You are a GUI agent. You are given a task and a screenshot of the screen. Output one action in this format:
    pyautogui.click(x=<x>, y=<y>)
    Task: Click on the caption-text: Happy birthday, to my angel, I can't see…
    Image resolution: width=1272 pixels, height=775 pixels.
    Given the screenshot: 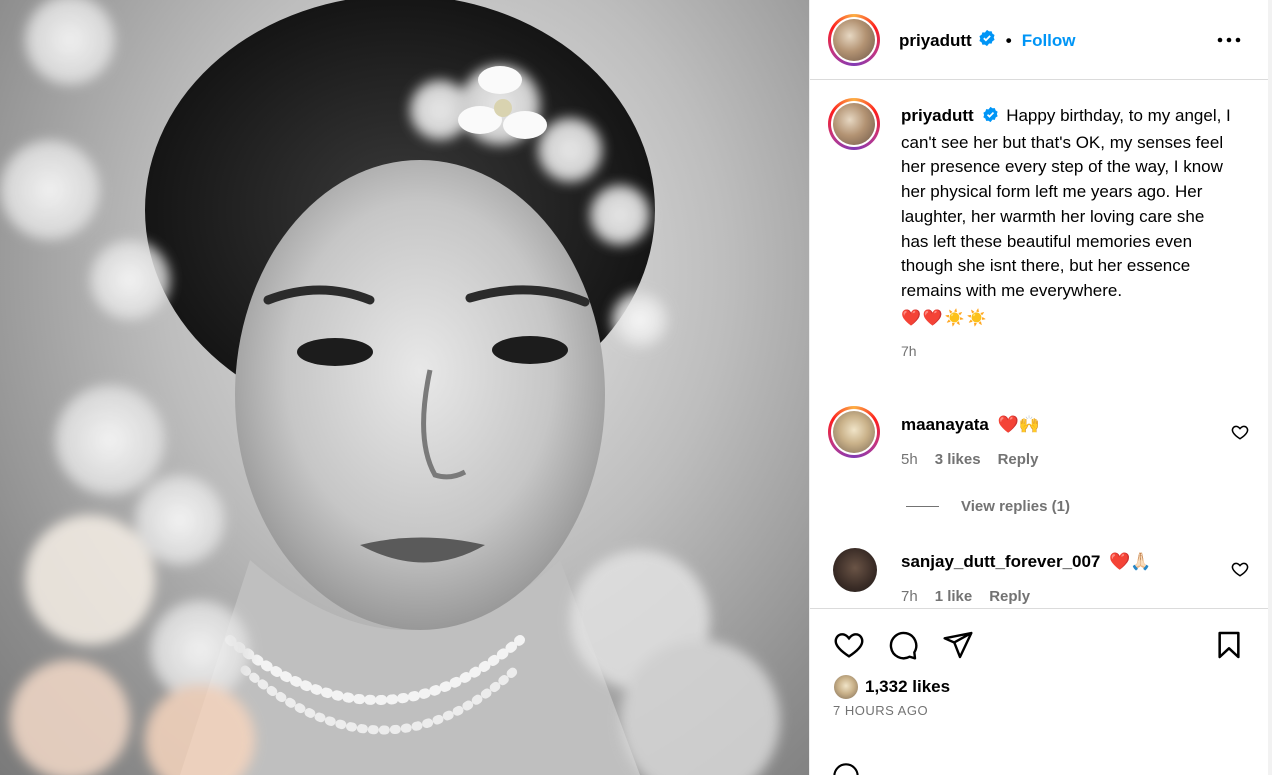 What is the action you would take?
    pyautogui.click(x=1066, y=203)
    